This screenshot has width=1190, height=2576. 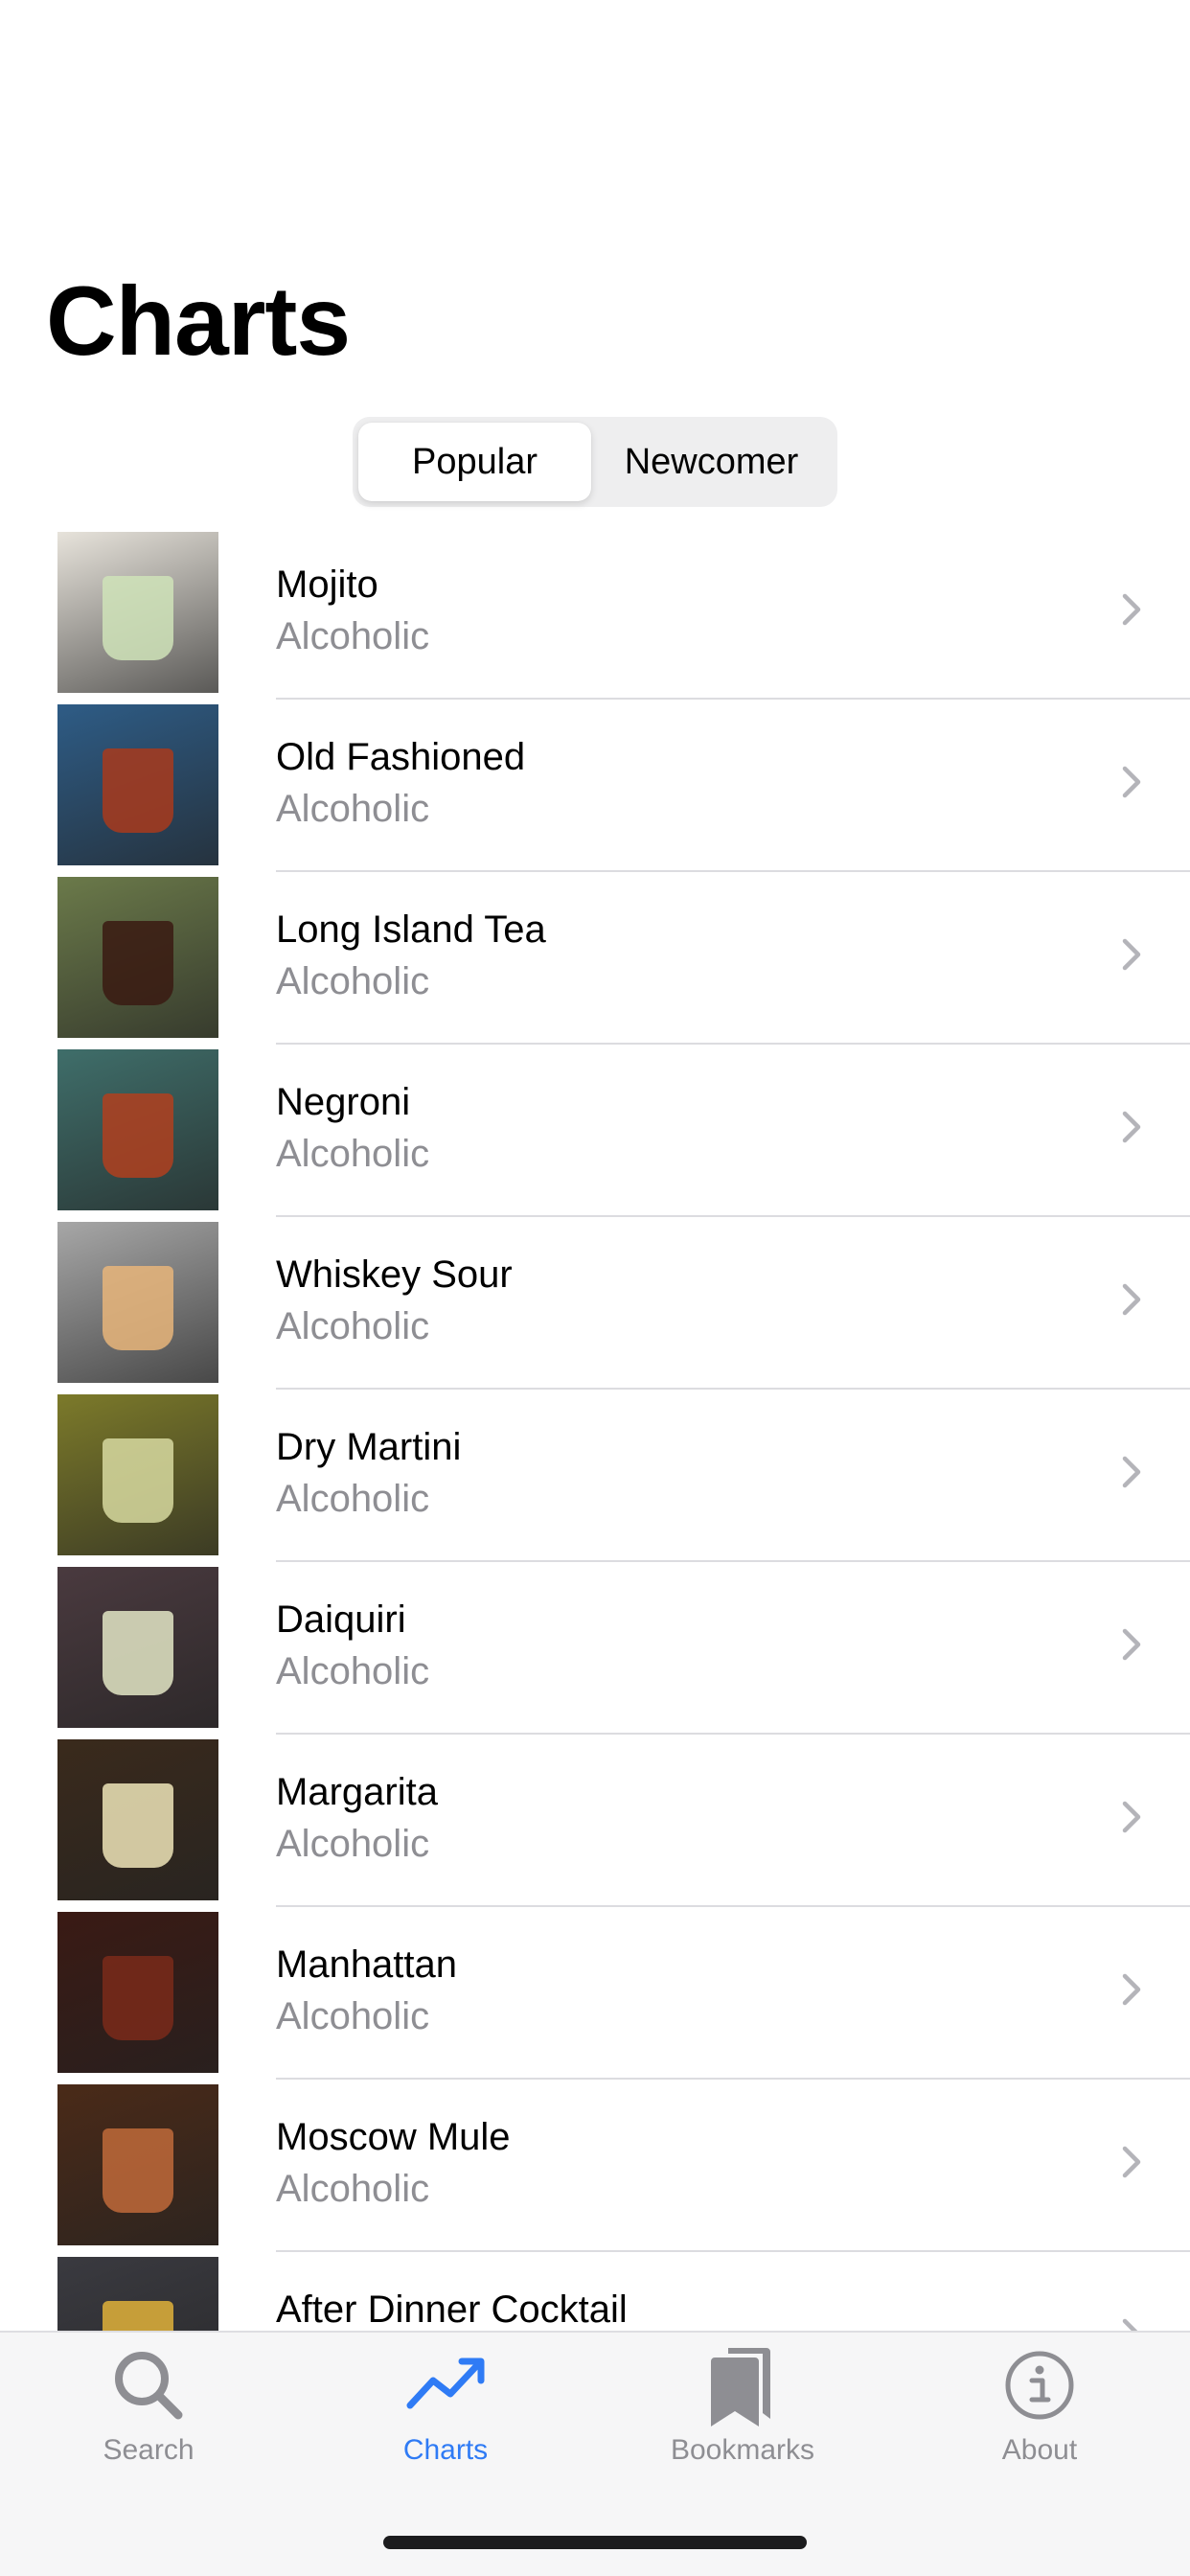 What do you see at coordinates (475, 462) in the screenshot?
I see `segment-popular: Popular` at bounding box center [475, 462].